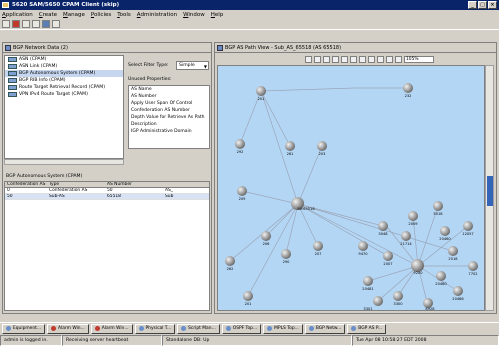 Image resolution: width=499 pixels, height=346 pixels. Describe the element at coordinates (308, 59) in the screenshot. I see `layout-icon` at that location.